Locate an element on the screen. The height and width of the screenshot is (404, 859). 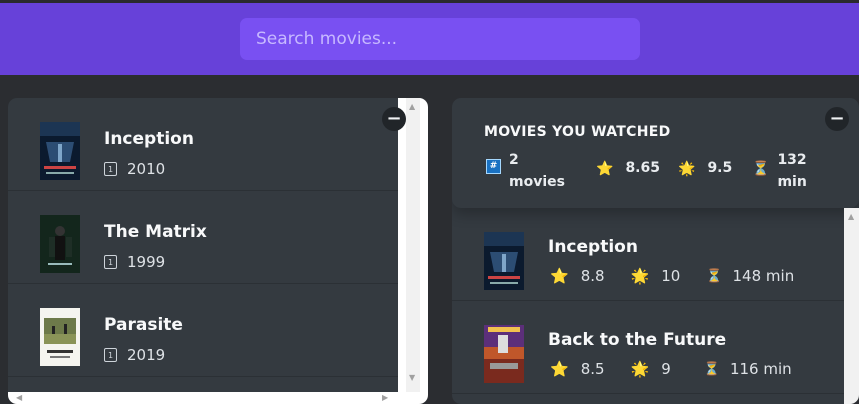
movie-meta: 1 2019 is located at coordinates (134, 355).